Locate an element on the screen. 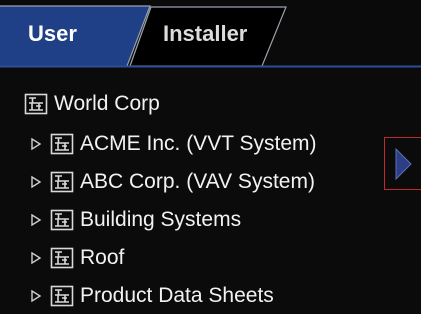 The width and height of the screenshot is (421, 314). chevron-right-icon is located at coordinates (403, 163).